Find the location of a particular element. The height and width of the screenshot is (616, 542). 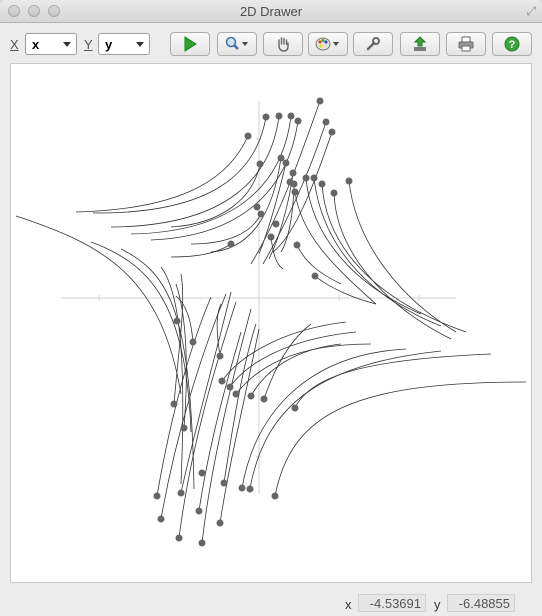

window-title: 2D Drawer is located at coordinates (271, 11).